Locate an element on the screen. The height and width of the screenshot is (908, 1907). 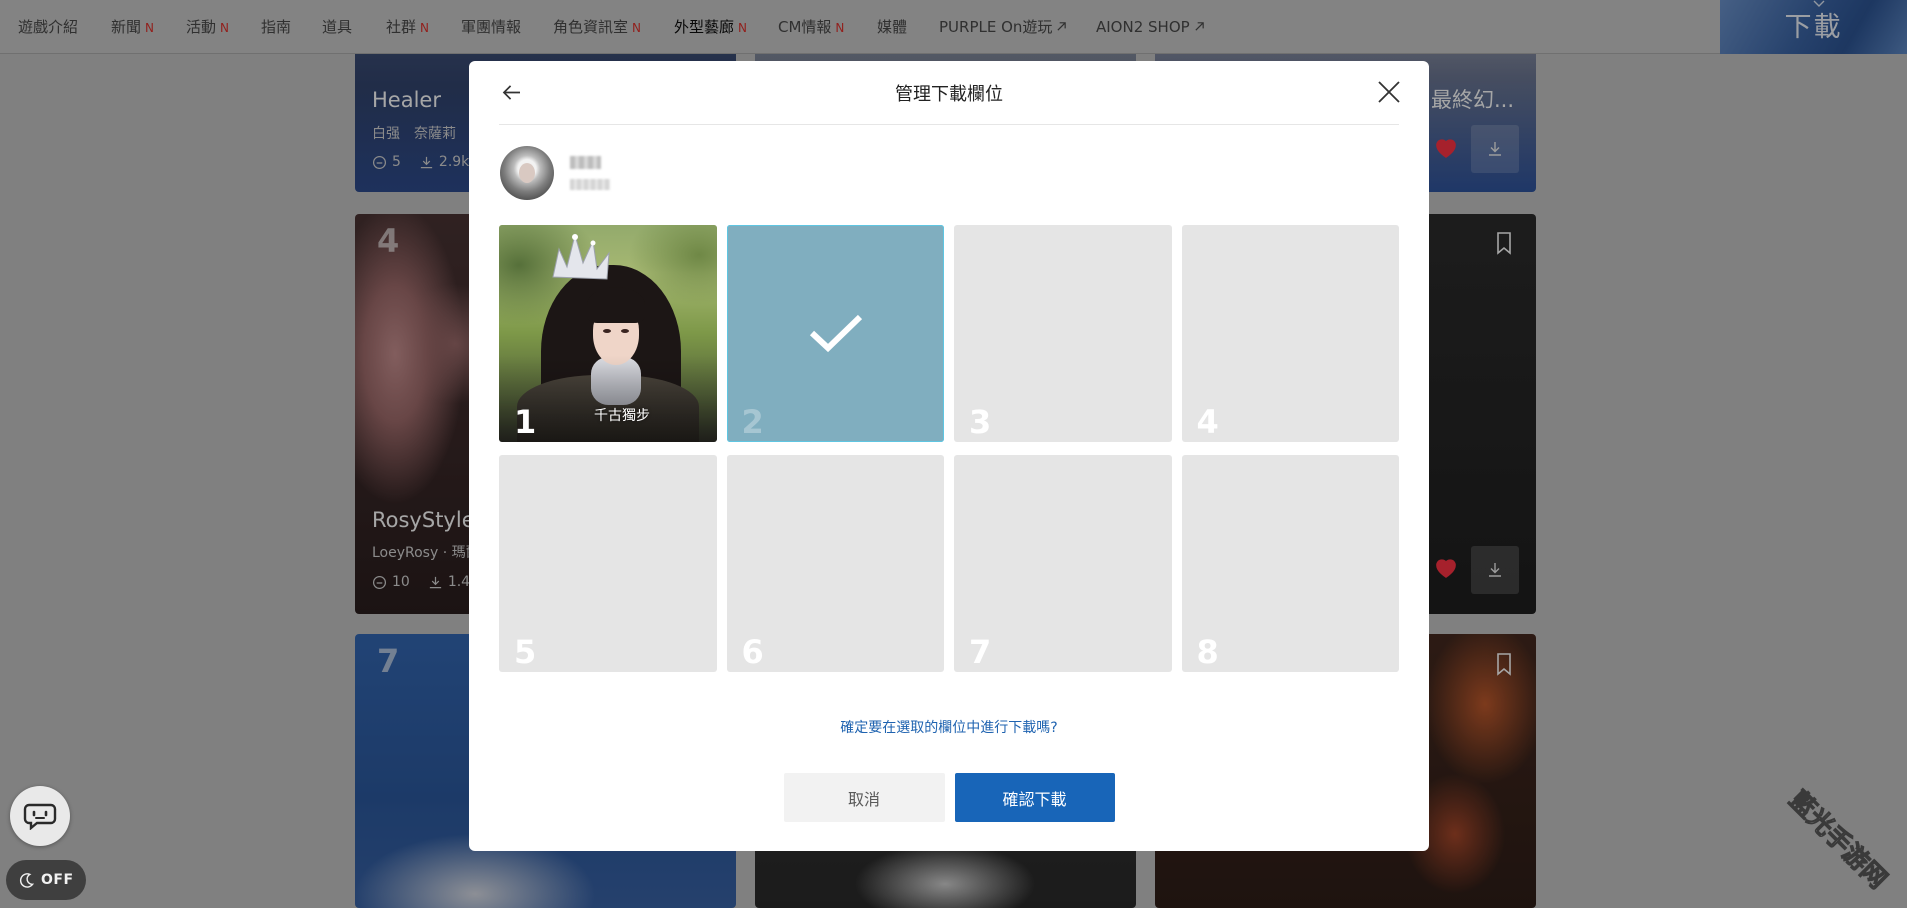
download-slot-6: 6 is located at coordinates (835, 563).